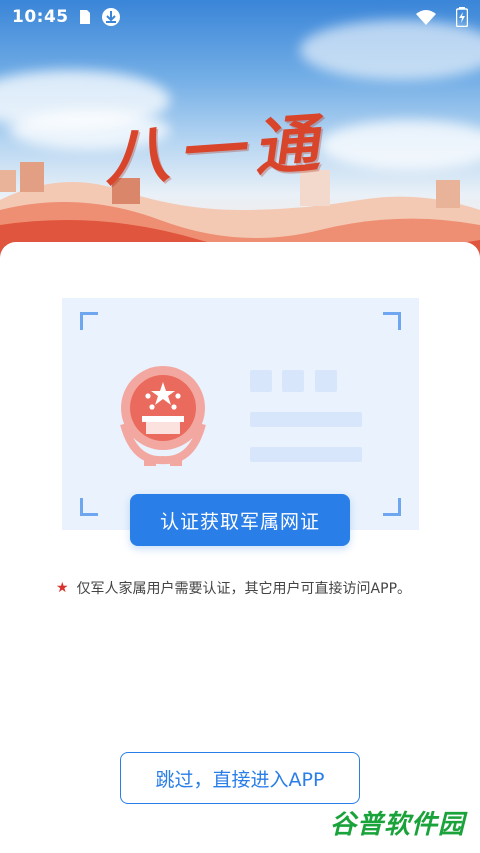 The image size is (480, 853). What do you see at coordinates (240, 778) in the screenshot?
I see `skip-enter-app-button: 跳过，直接进入APP` at bounding box center [240, 778].